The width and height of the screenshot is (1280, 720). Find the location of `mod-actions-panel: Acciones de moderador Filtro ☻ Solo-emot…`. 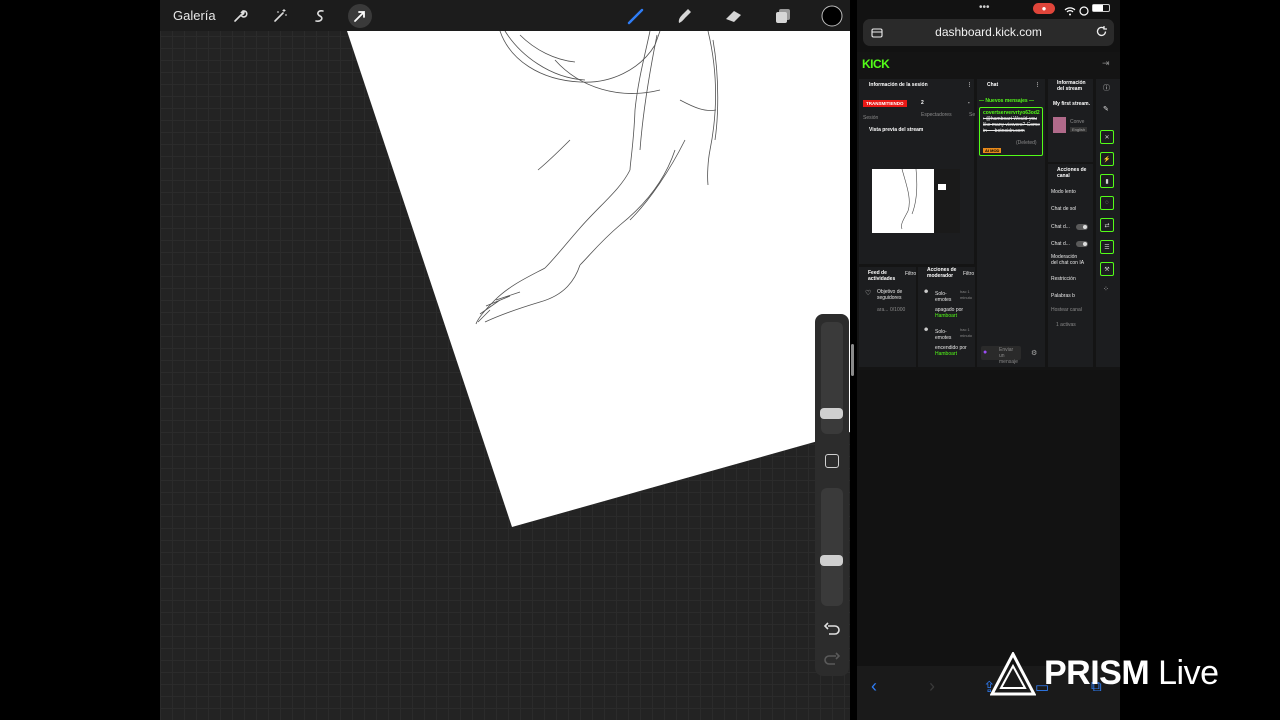

mod-actions-panel: Acciones de moderador Filtro ☻ Solo-emot… is located at coordinates (946, 317).